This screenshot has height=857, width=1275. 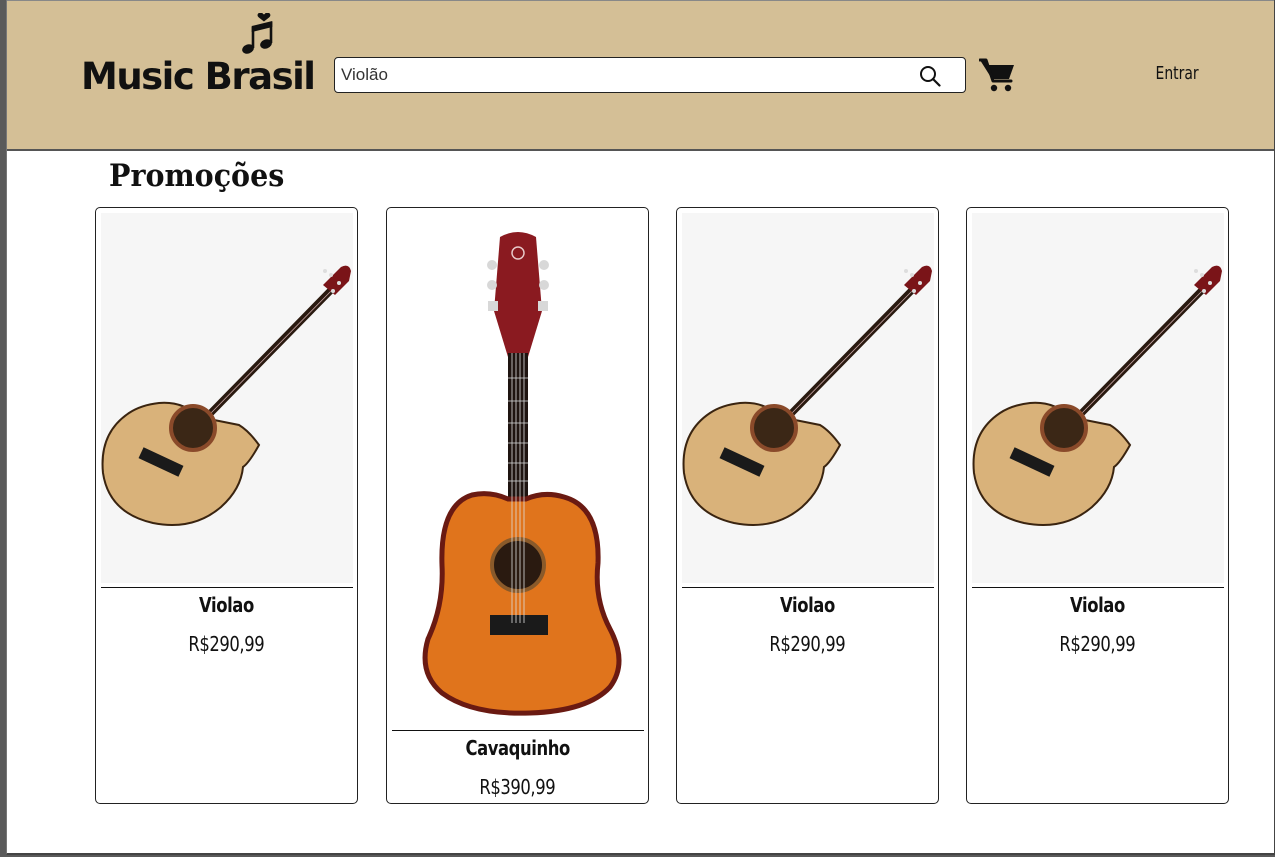 I want to click on search-input, so click(x=621, y=75).